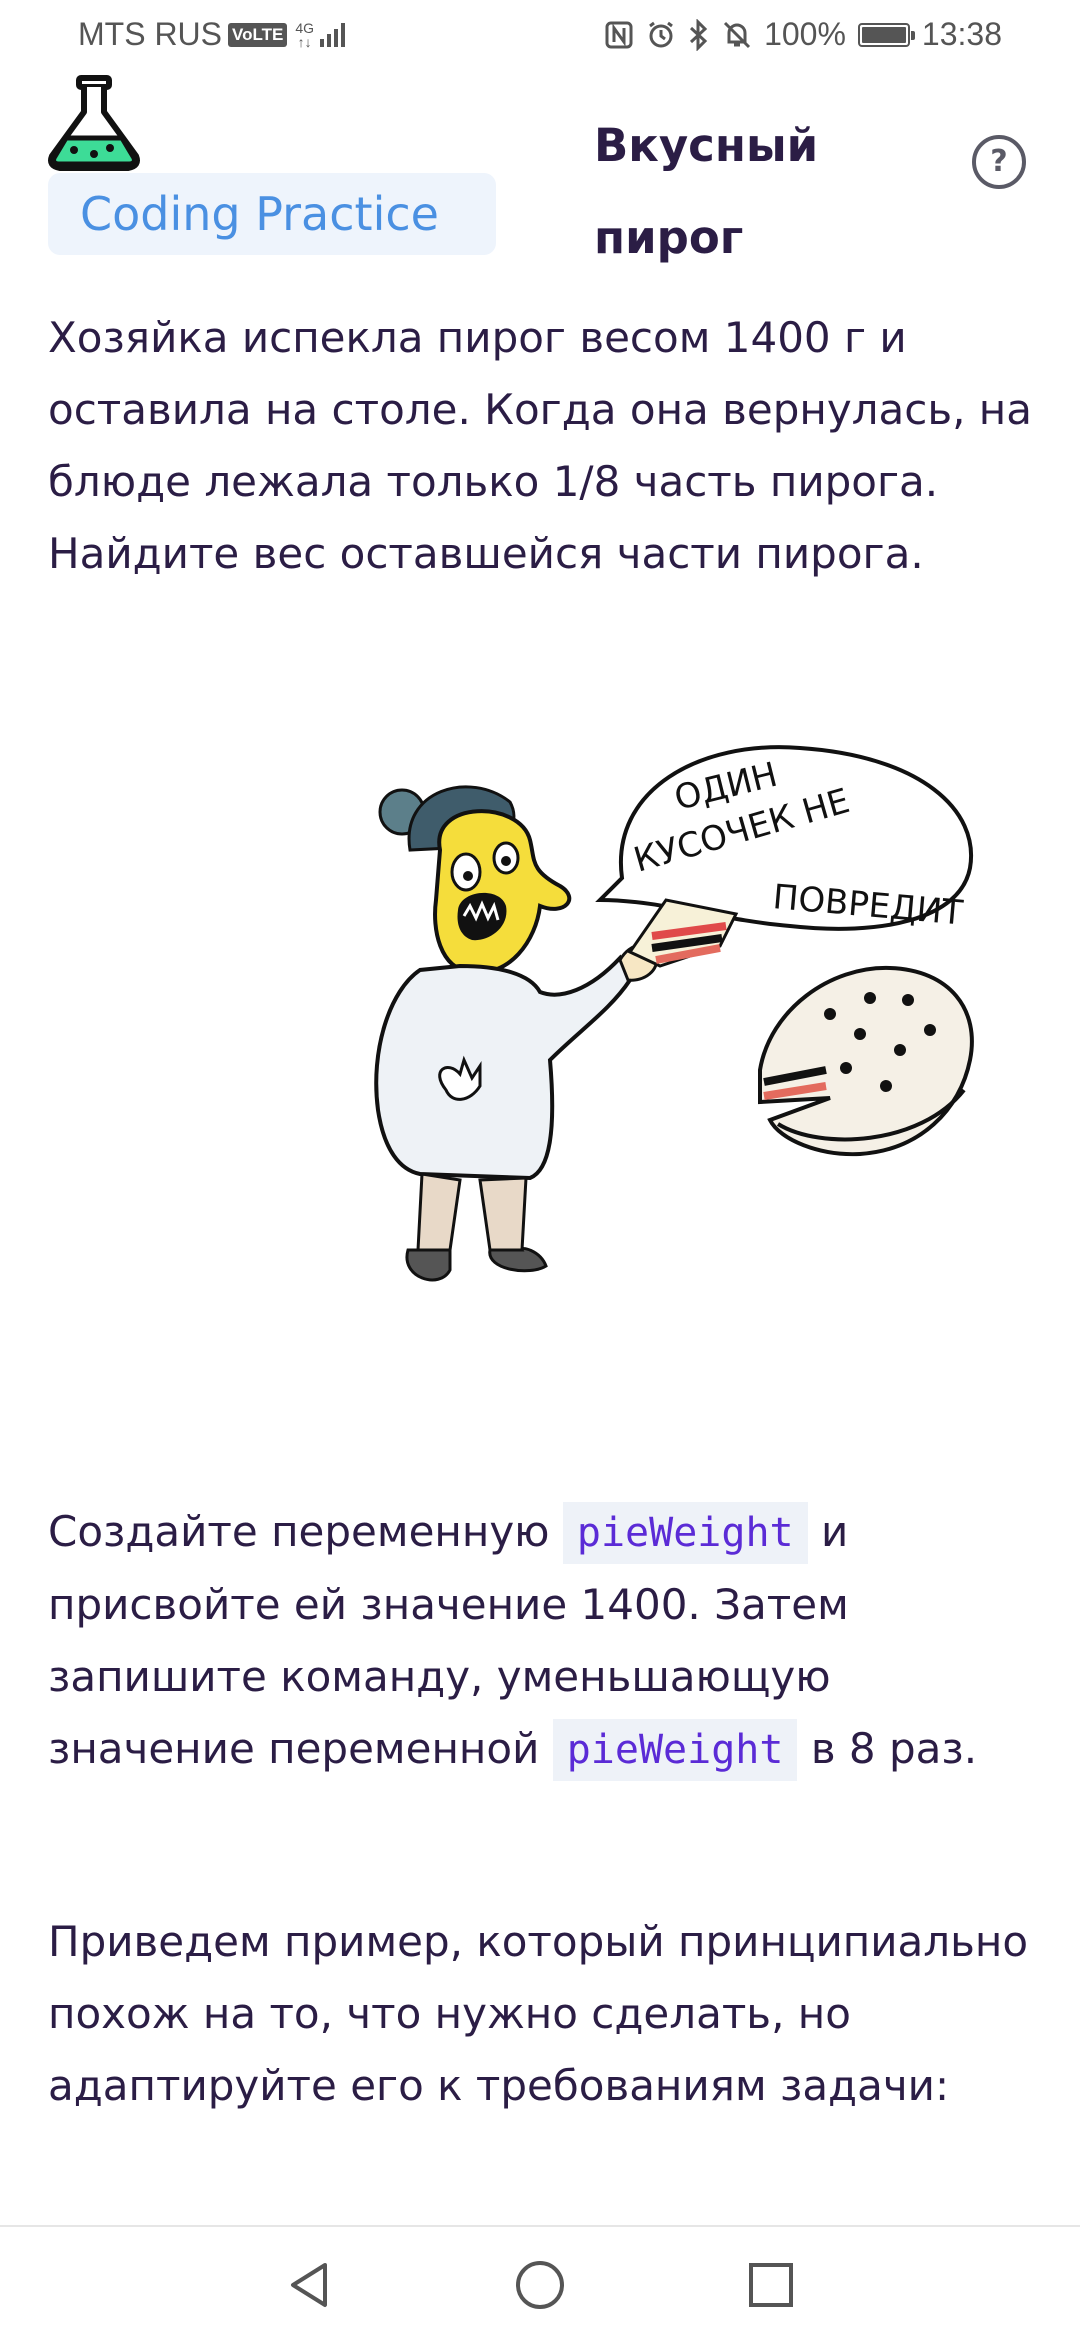 Image resolution: width=1080 pixels, height=2342 pixels. I want to click on task-text-part-1: Создайте переменную, so click(305, 1531).